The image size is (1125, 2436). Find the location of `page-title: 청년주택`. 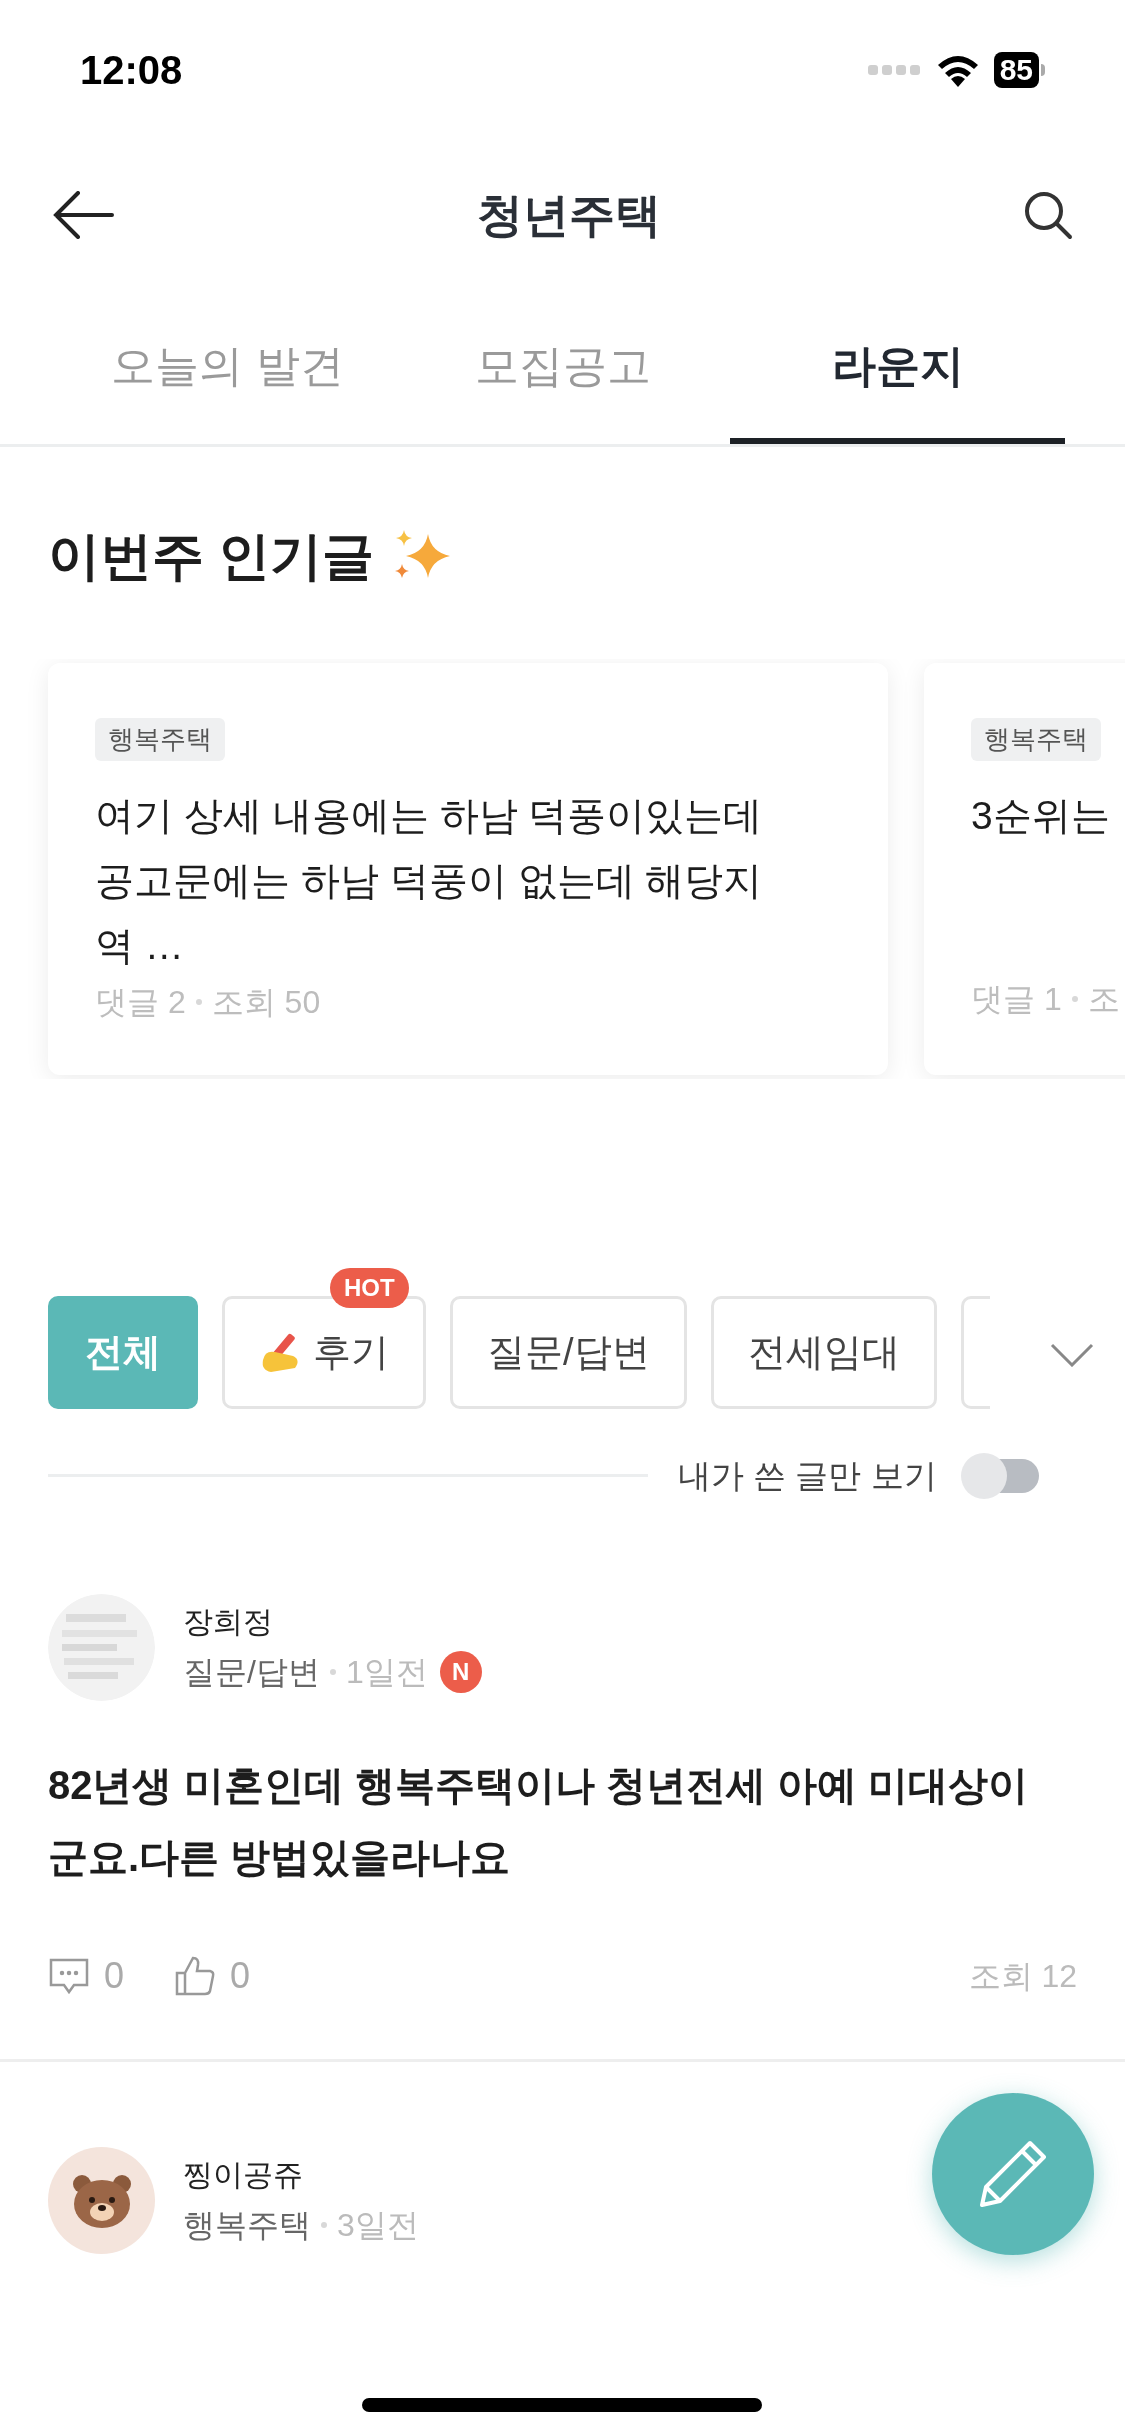

page-title: 청년주택 is located at coordinates (568, 215).